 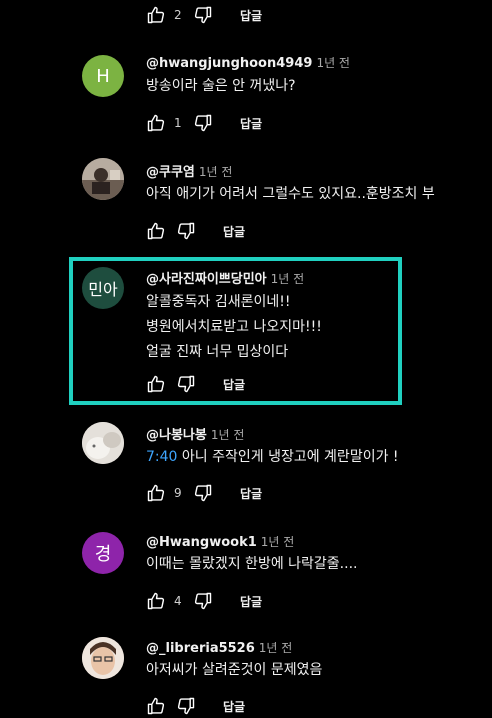 What do you see at coordinates (178, 15) in the screenshot?
I see `like-count: 2` at bounding box center [178, 15].